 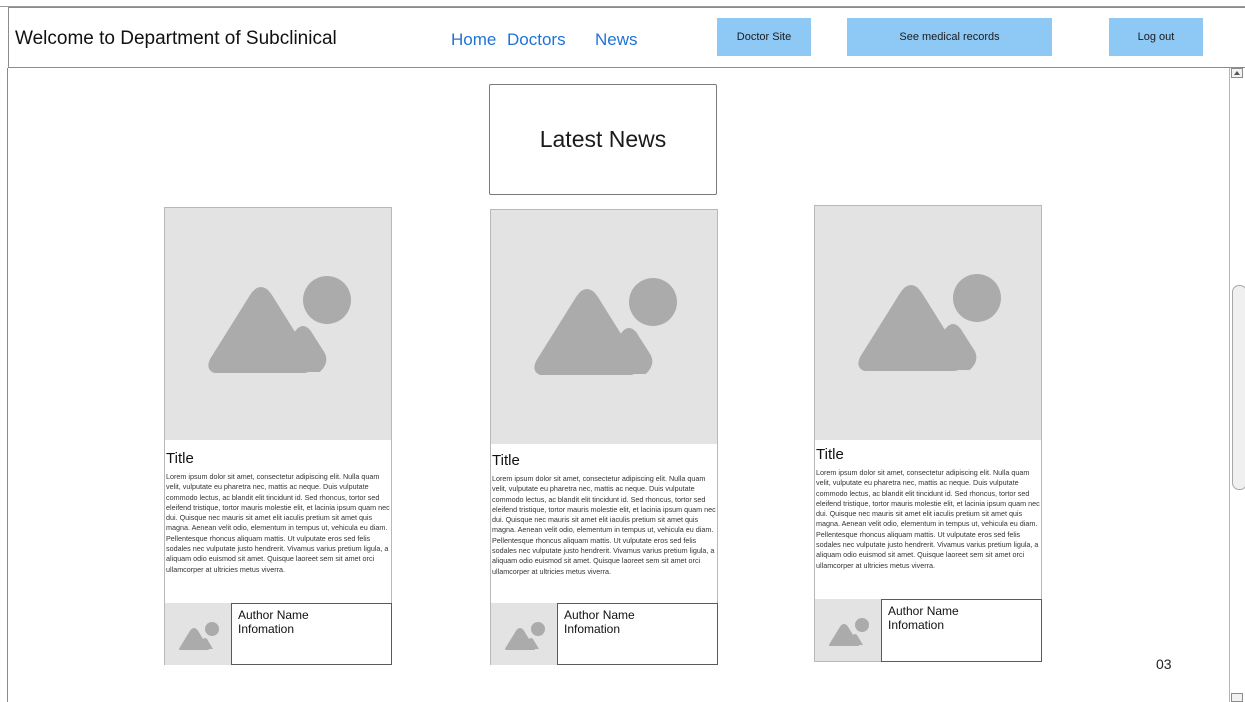 What do you see at coordinates (536, 40) in the screenshot?
I see `nav-link-doctors: Doctors` at bounding box center [536, 40].